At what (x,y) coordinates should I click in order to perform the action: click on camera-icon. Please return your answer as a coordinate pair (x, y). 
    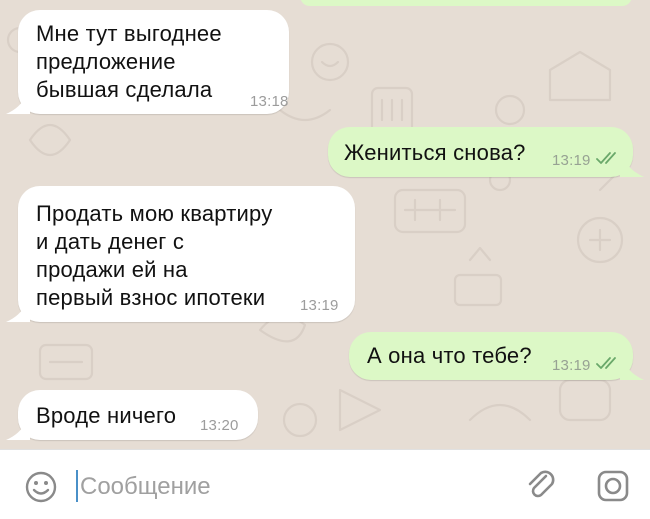
    Looking at the image, I should click on (613, 486).